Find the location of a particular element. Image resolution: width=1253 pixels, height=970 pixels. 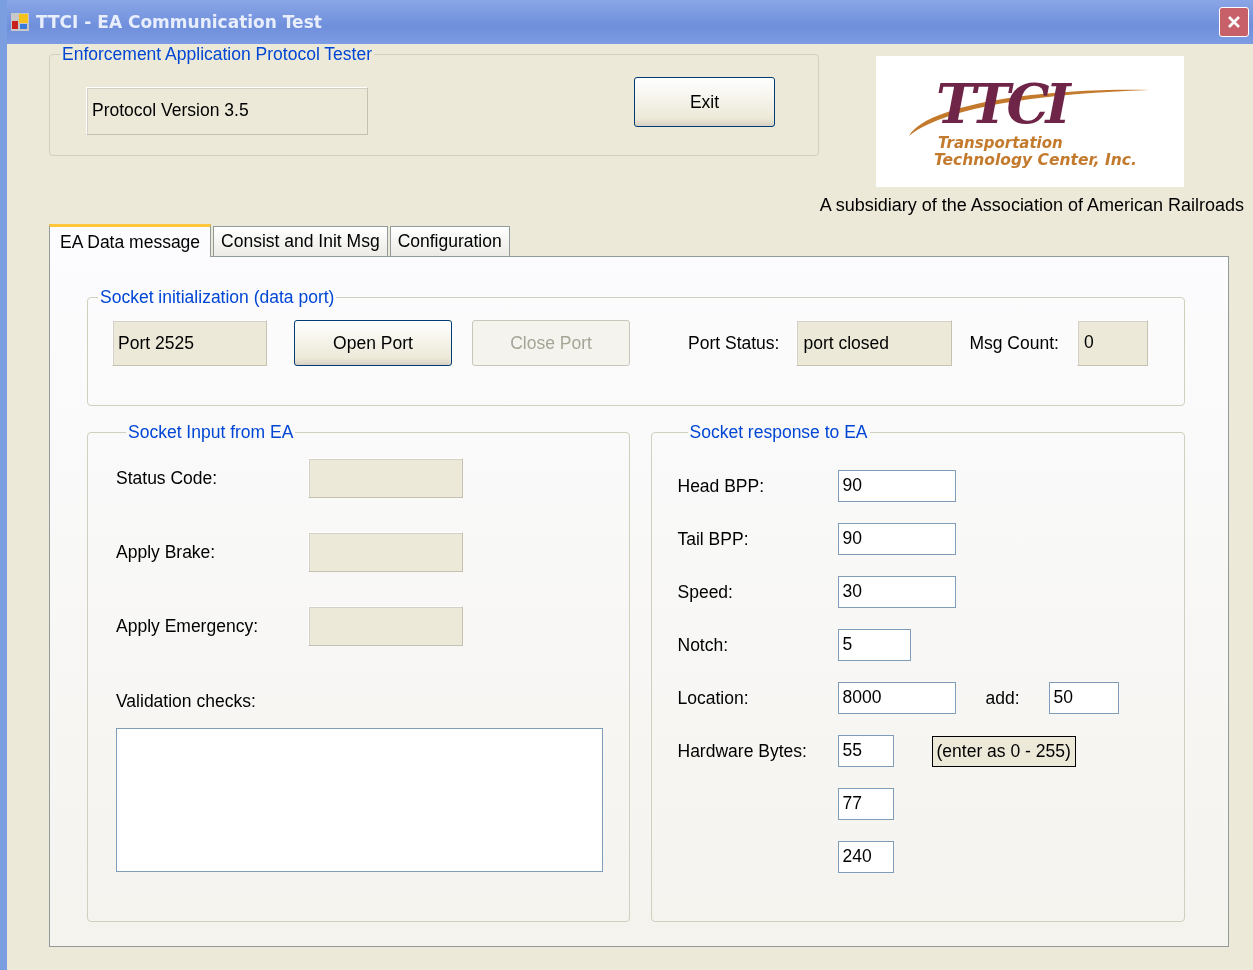

range-hint: (enter as 0 - 255) is located at coordinates (1003, 751).